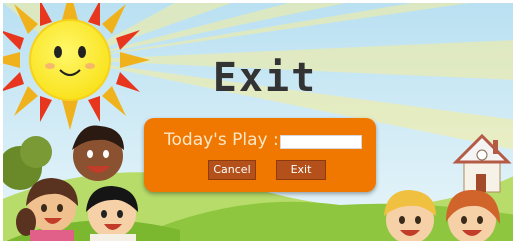 The image size is (516, 244). I want to click on exit-dialog: Today's Play : Cancel Exit, so click(260, 155).